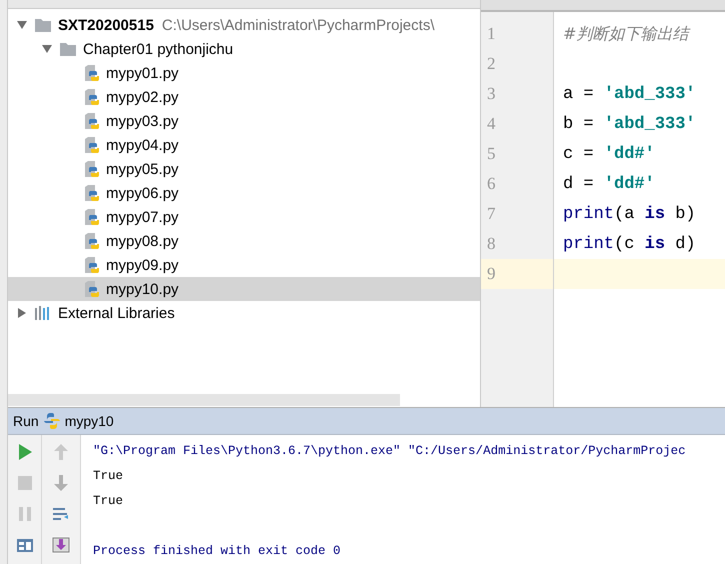 This screenshot has height=564, width=725. I want to click on tree-row: SXT20200515 C:\Users\Administrator\PycharmProjects\, so click(244, 25).